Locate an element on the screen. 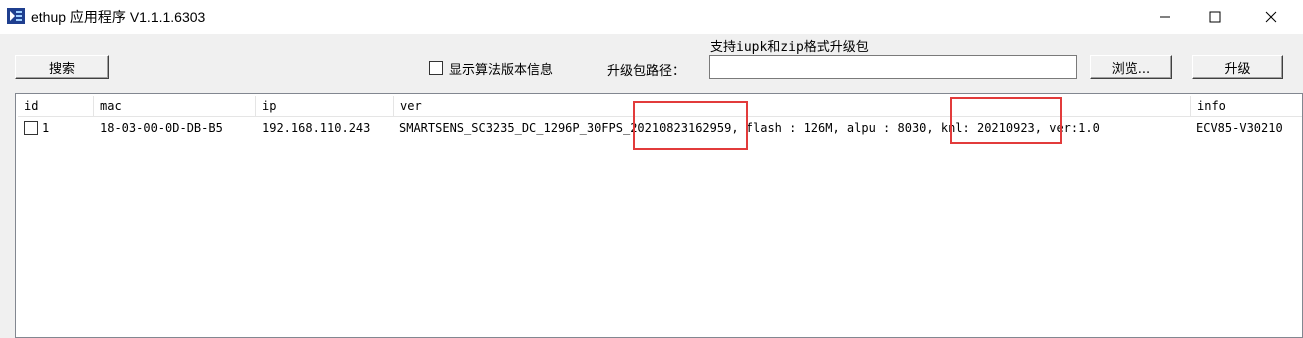  minimize-icon is located at coordinates (1165, 17).